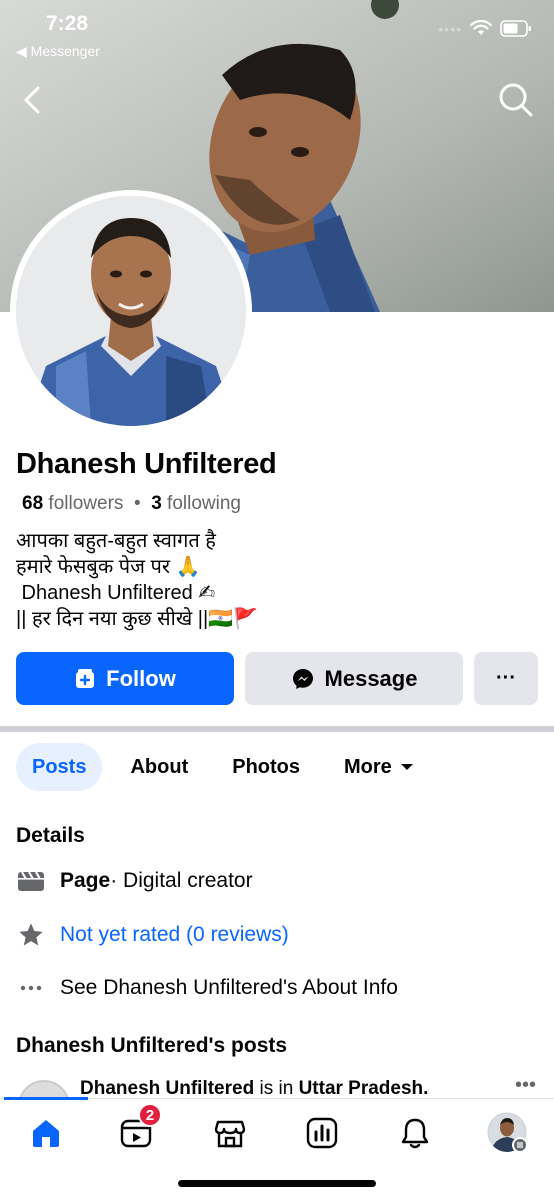  I want to click on detail-rating: Not yet rated (0 reviews), so click(152, 935).